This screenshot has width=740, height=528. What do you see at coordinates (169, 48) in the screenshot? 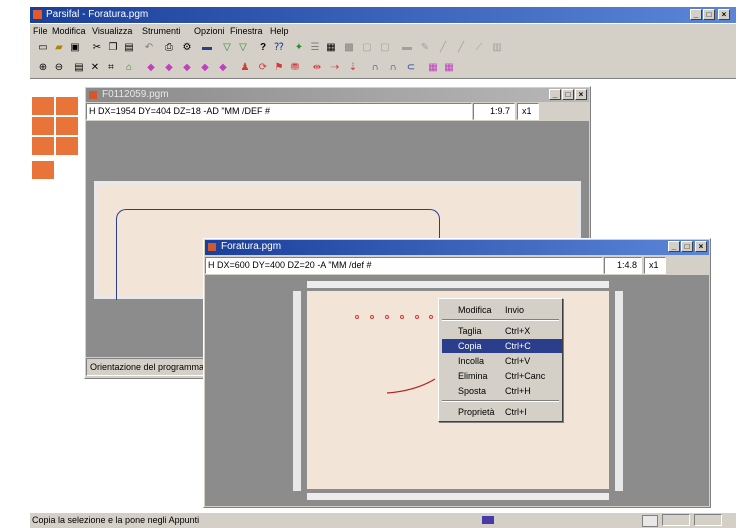
I see `print-icon: ⎙` at bounding box center [169, 48].